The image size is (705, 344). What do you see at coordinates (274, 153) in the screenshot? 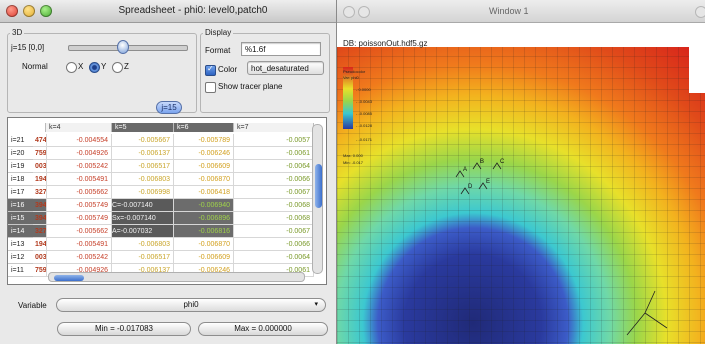
I see `table-cell: -0.0061` at bounding box center [274, 153].